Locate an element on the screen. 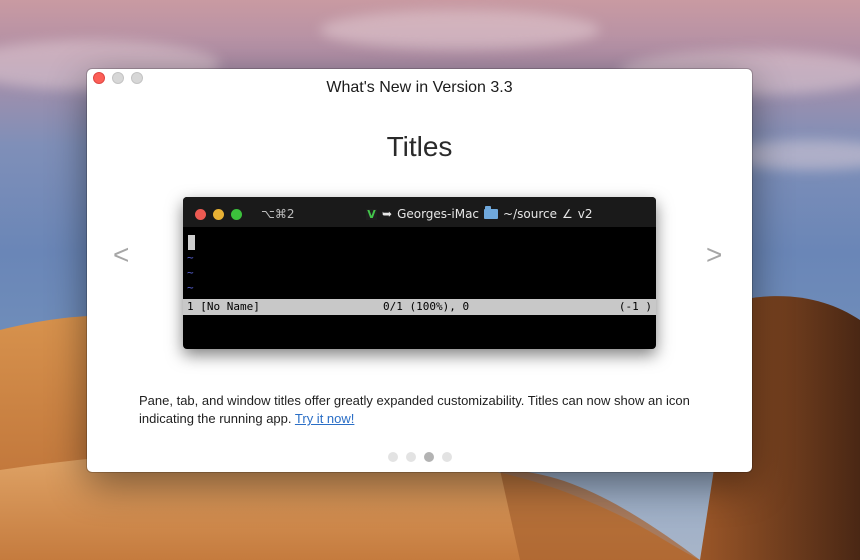 This screenshot has height=560, width=860. terminal-host: Georges-iMac is located at coordinates (438, 214).